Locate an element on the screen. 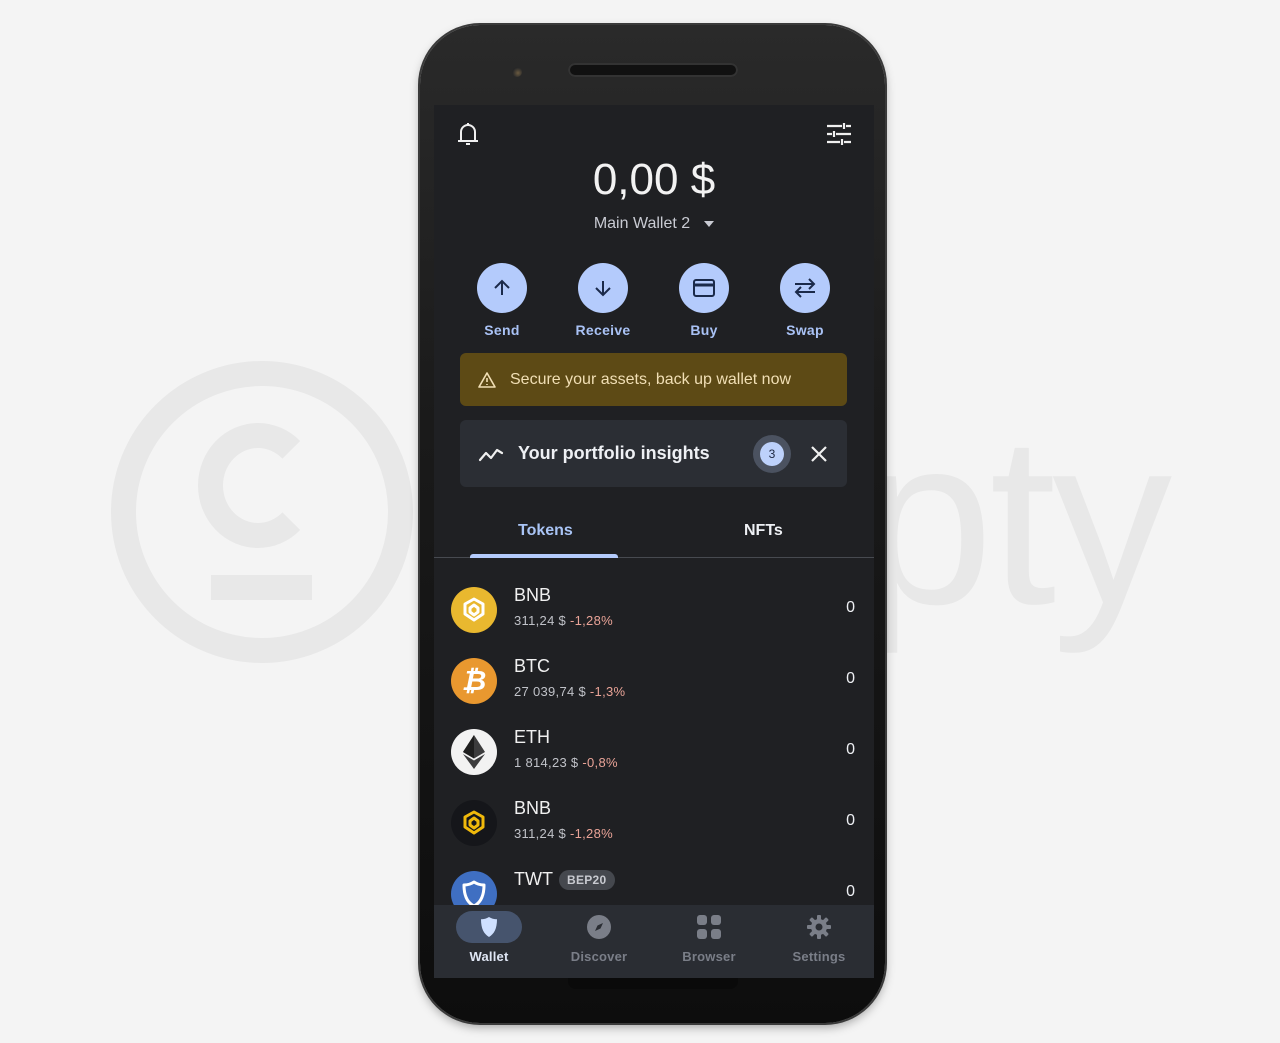  portfolio-insights-card: Your portfolio insights 3 is located at coordinates (653, 453).